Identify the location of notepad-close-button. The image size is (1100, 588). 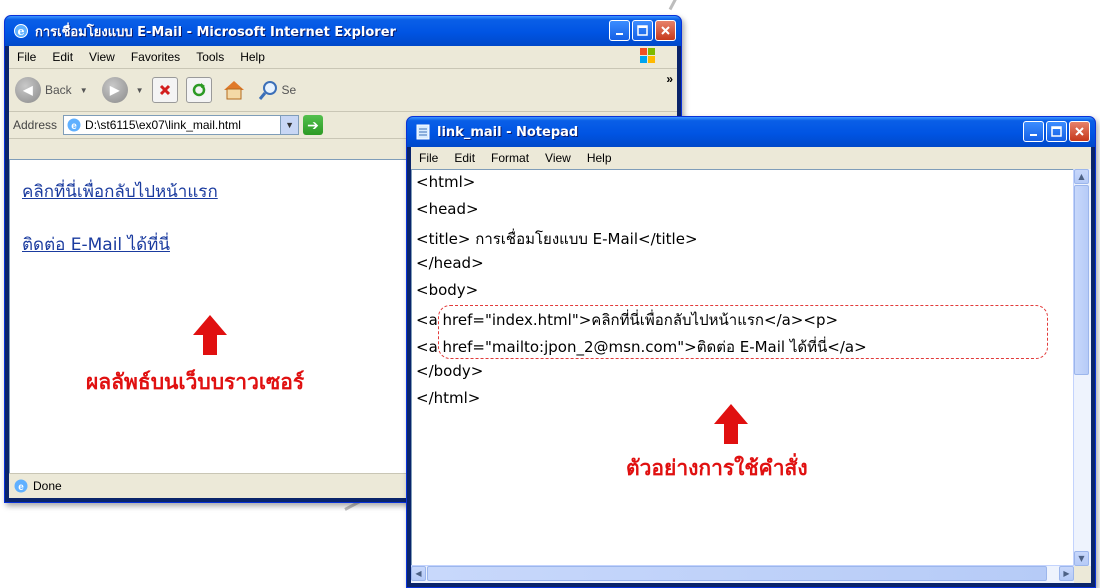
(1079, 131).